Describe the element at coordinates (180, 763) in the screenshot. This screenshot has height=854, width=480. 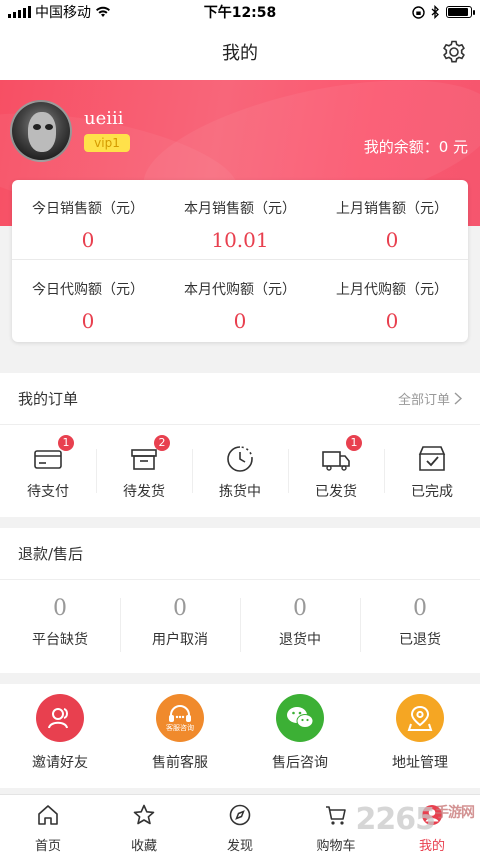
I see `service-label: 售前客服` at that location.